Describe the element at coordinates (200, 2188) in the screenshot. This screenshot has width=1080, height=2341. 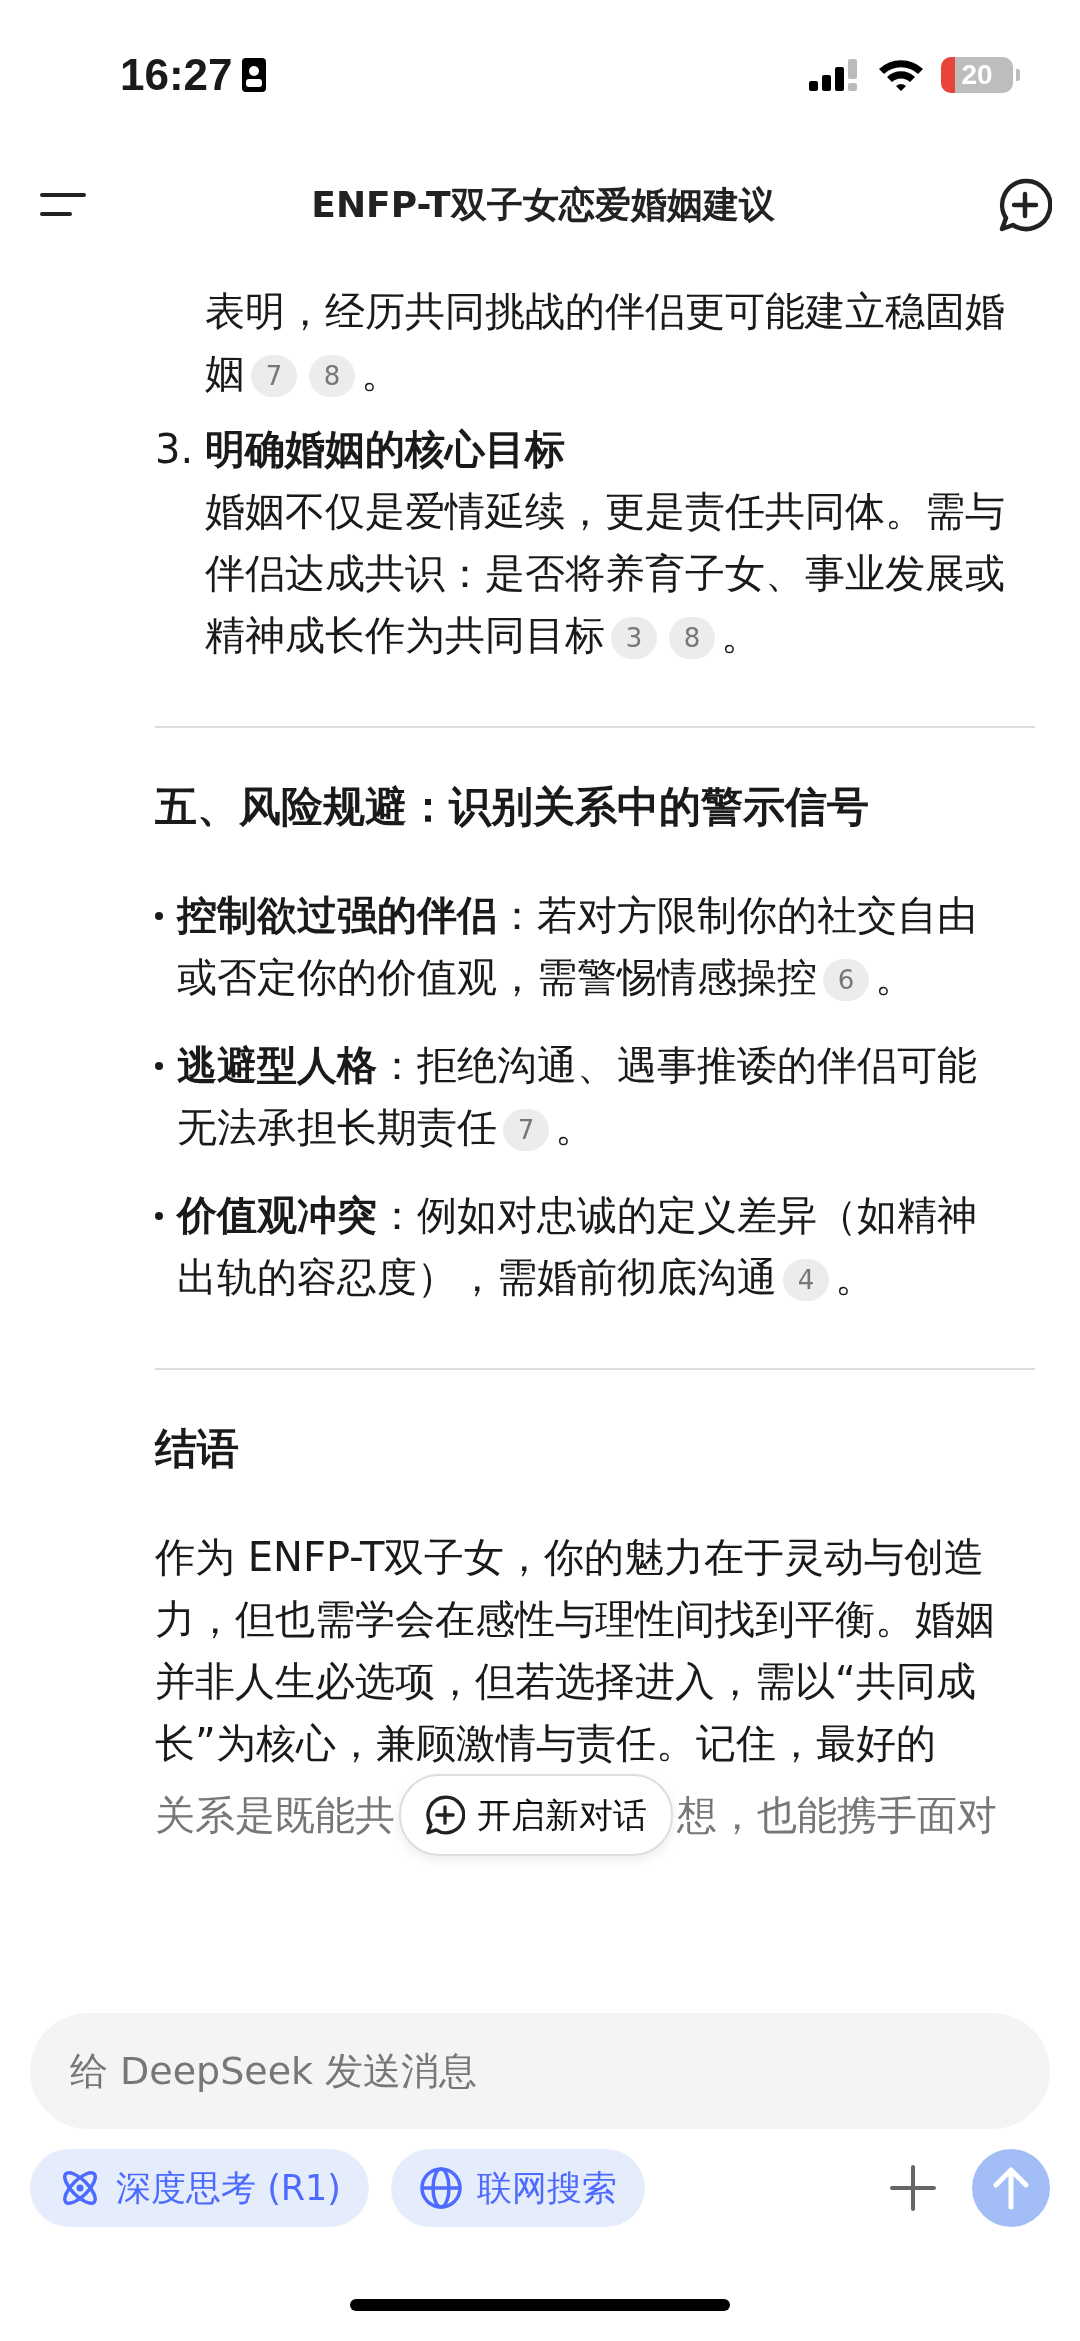
I see `deep-think-button: 深度思考 (R1)` at that location.